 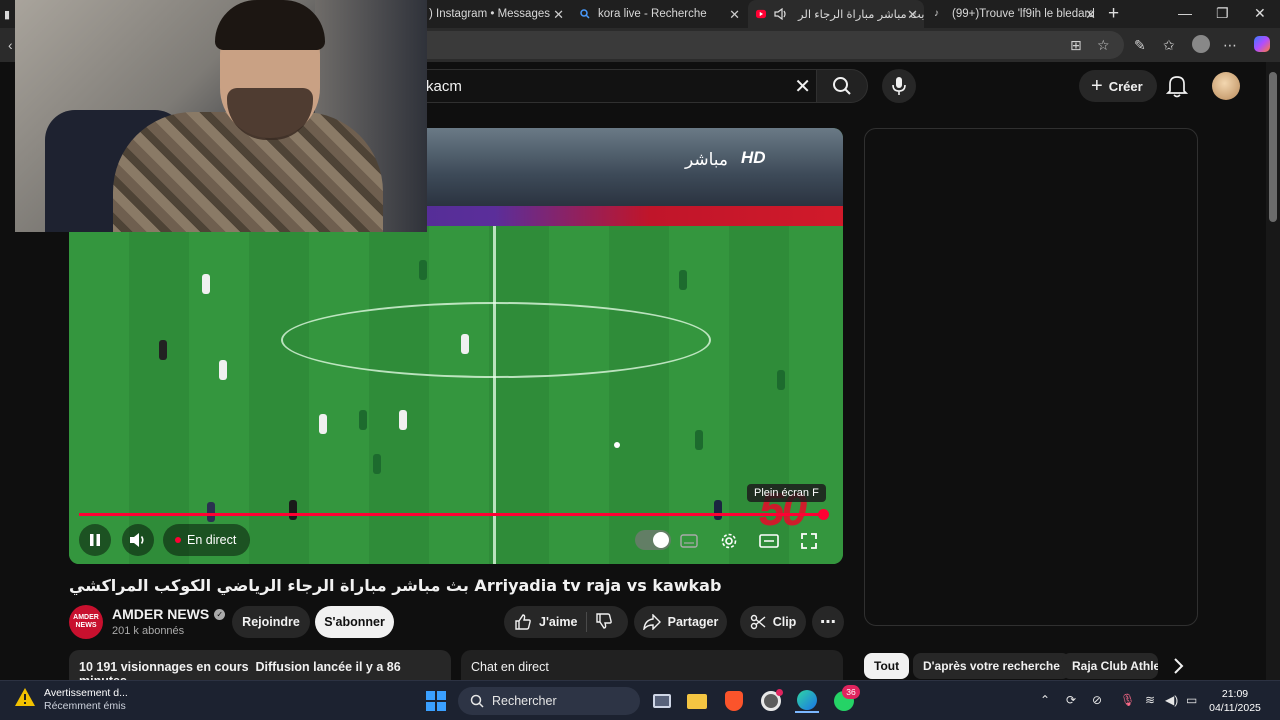 What do you see at coordinates (887, 666) in the screenshot?
I see `chip-all: Tout` at bounding box center [887, 666].